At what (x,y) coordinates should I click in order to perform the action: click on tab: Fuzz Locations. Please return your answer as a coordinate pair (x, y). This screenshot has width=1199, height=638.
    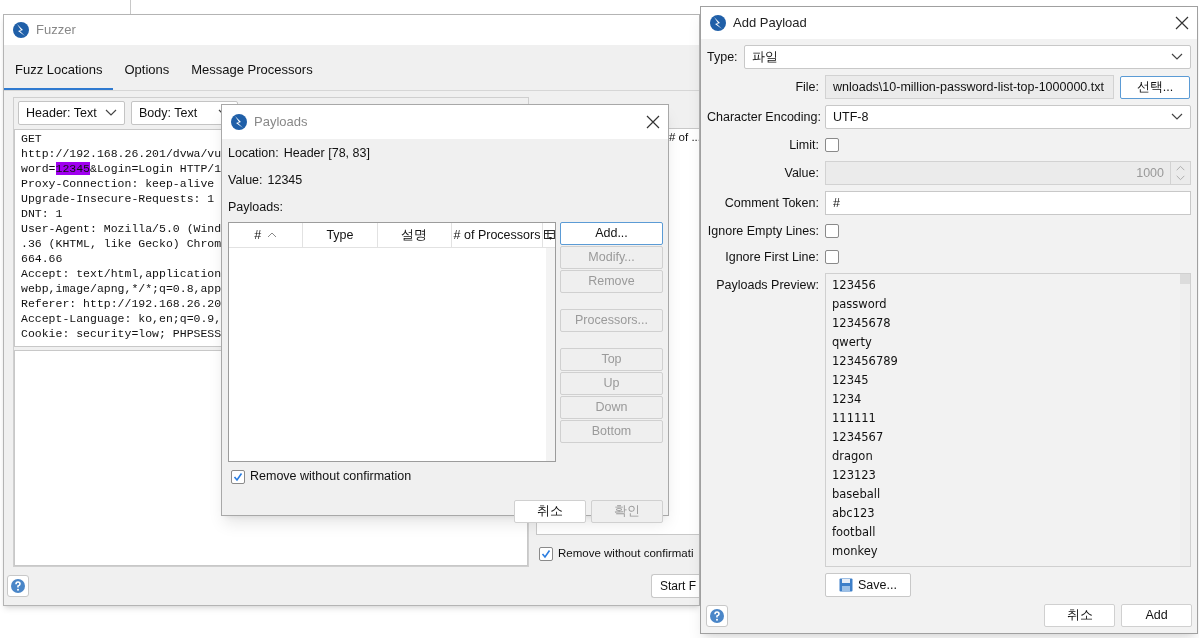
    Looking at the image, I should click on (59, 70).